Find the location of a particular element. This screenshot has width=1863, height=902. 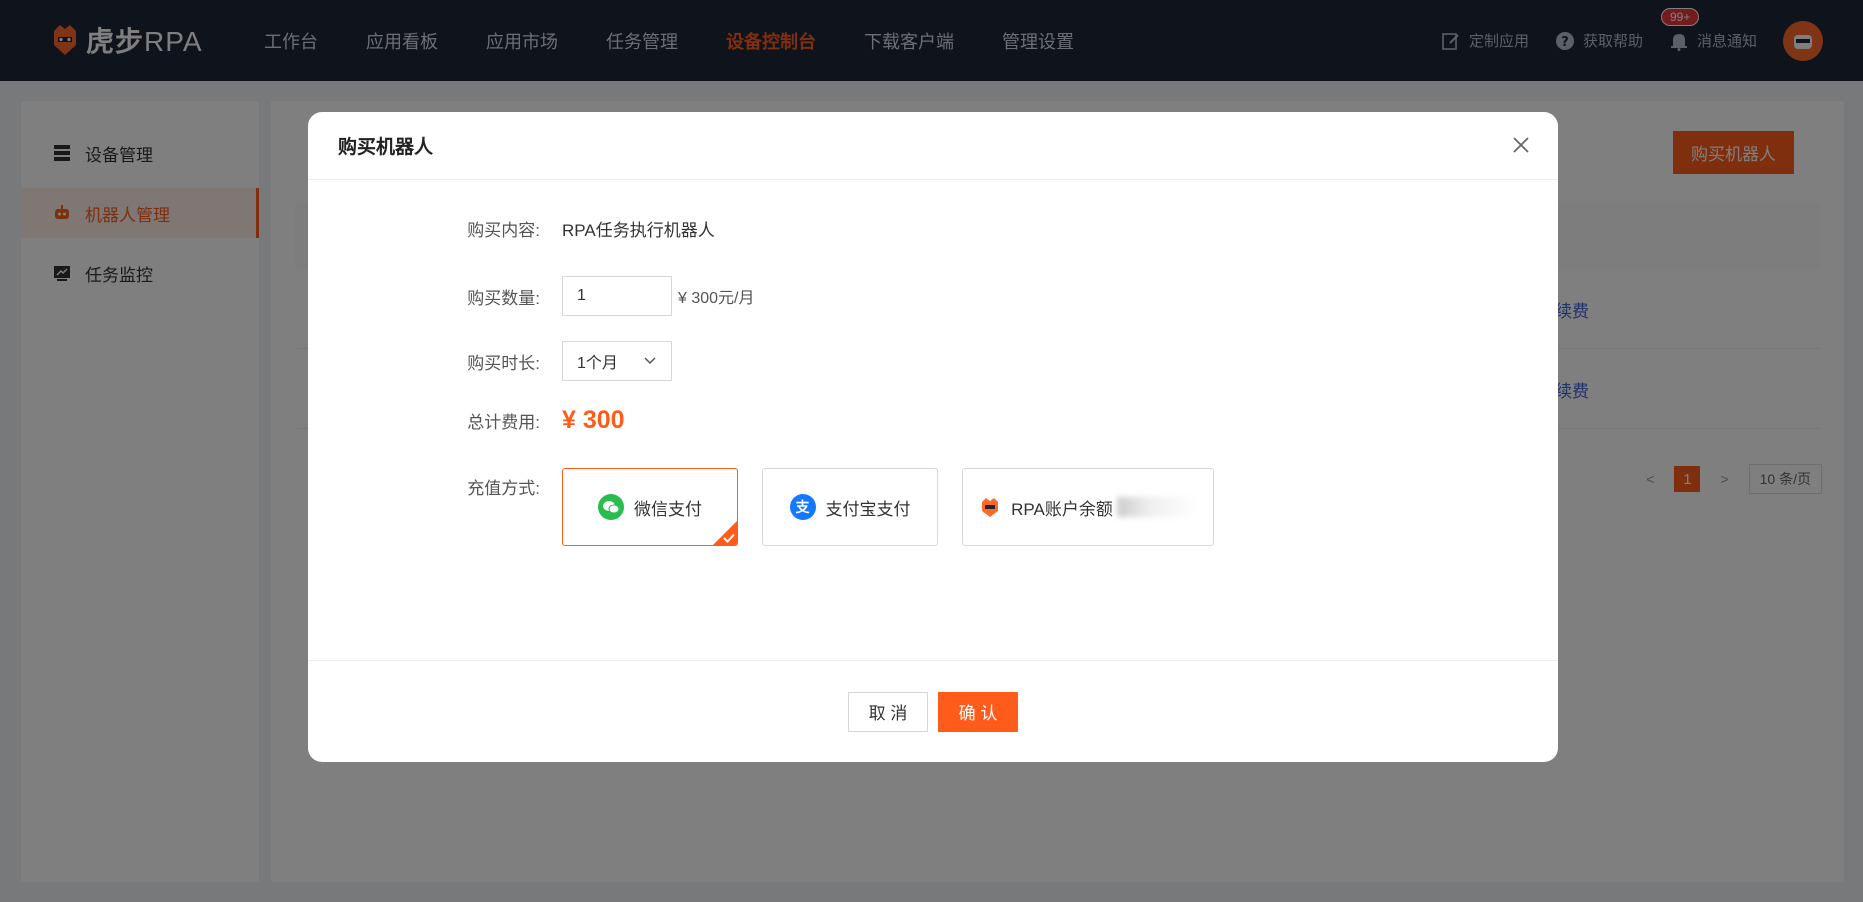

duration-select: 1个月 is located at coordinates (617, 361).